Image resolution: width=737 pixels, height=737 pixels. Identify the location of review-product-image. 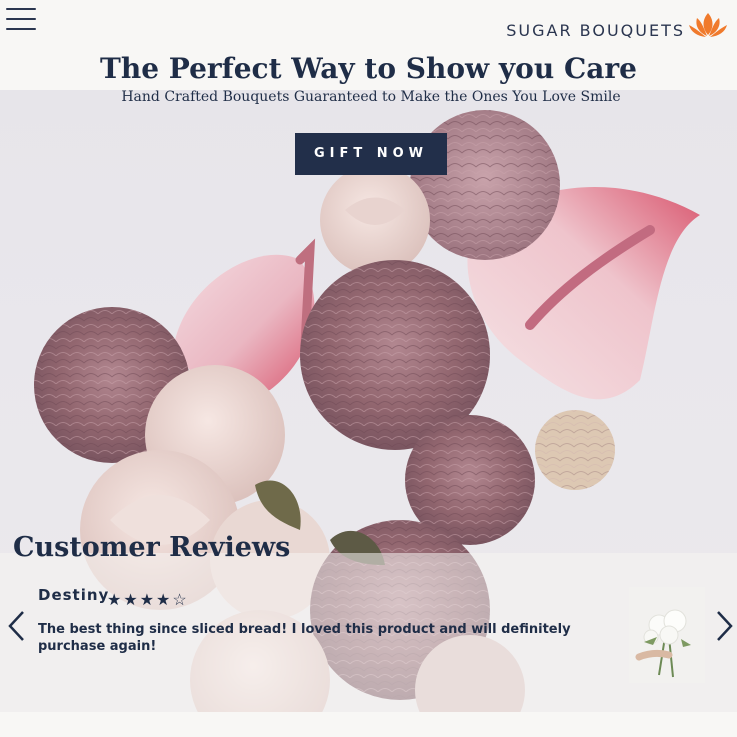
(667, 635).